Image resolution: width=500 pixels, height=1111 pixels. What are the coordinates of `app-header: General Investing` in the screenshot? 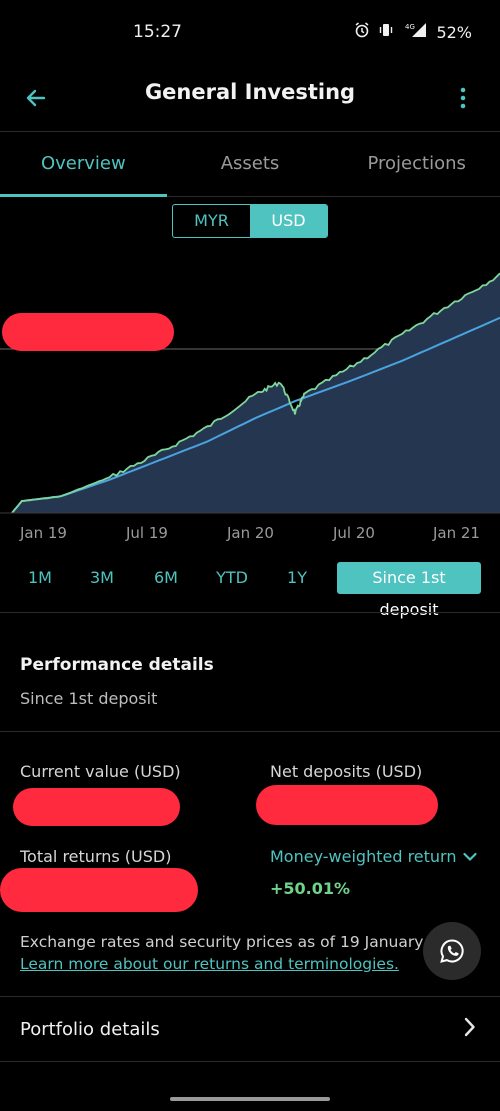 It's located at (250, 99).